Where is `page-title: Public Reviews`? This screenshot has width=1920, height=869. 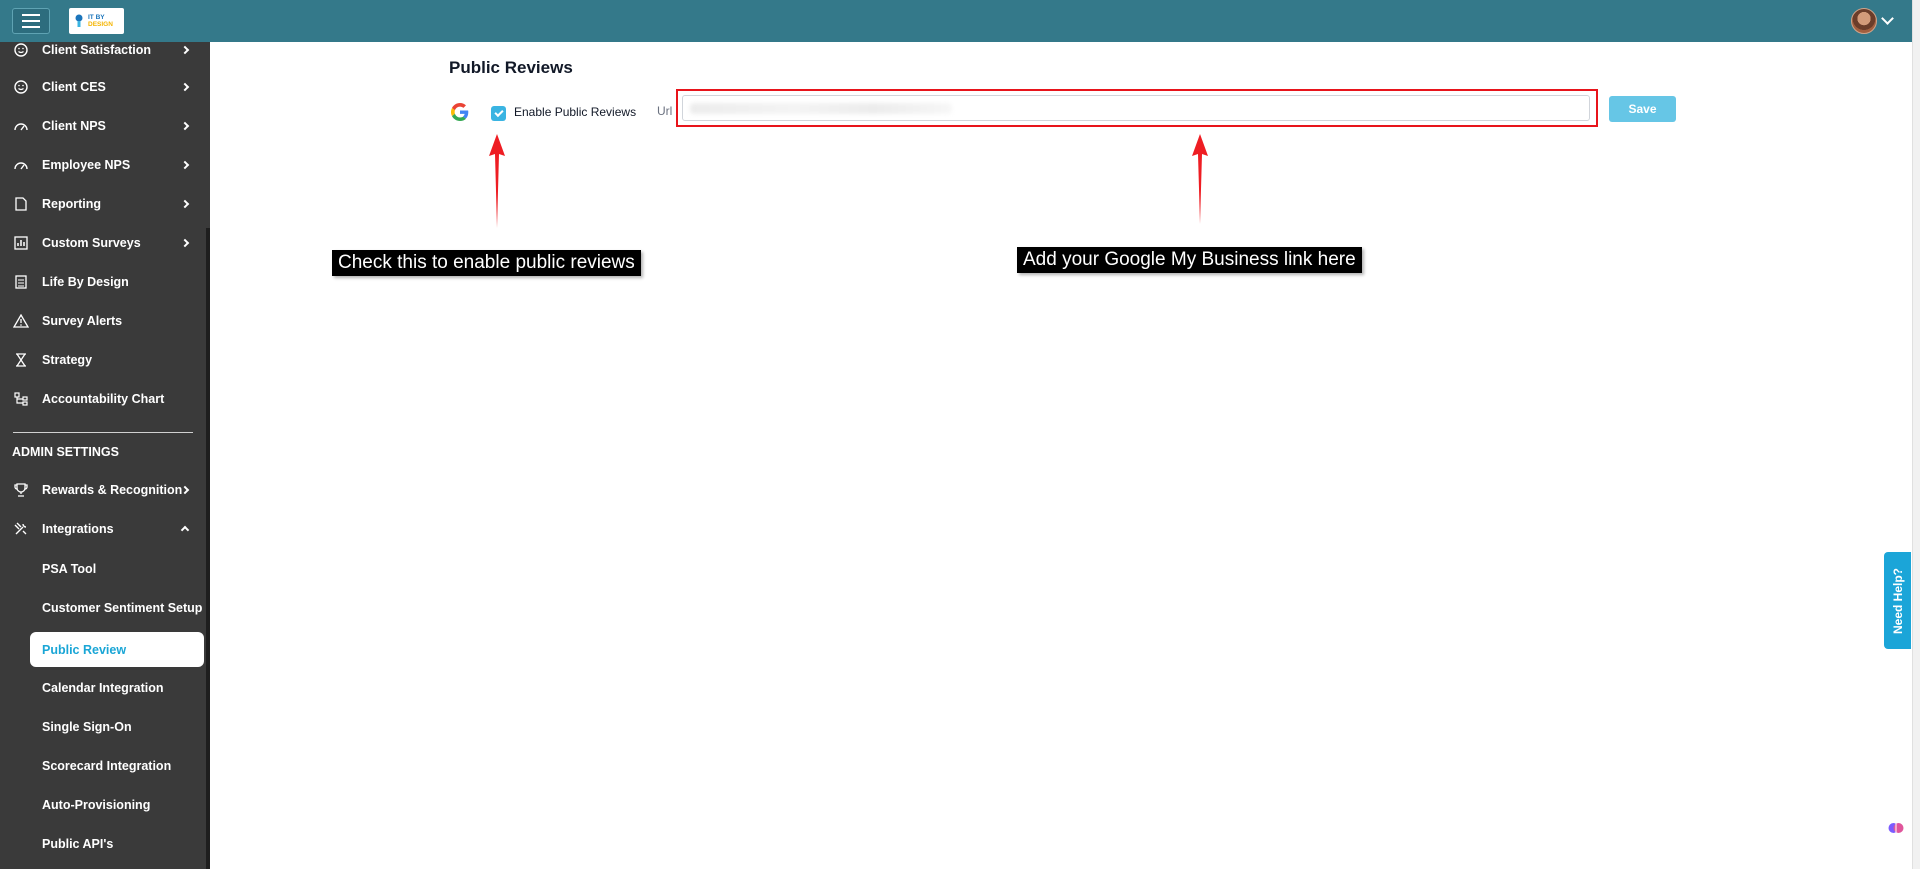
page-title: Public Reviews is located at coordinates (511, 67).